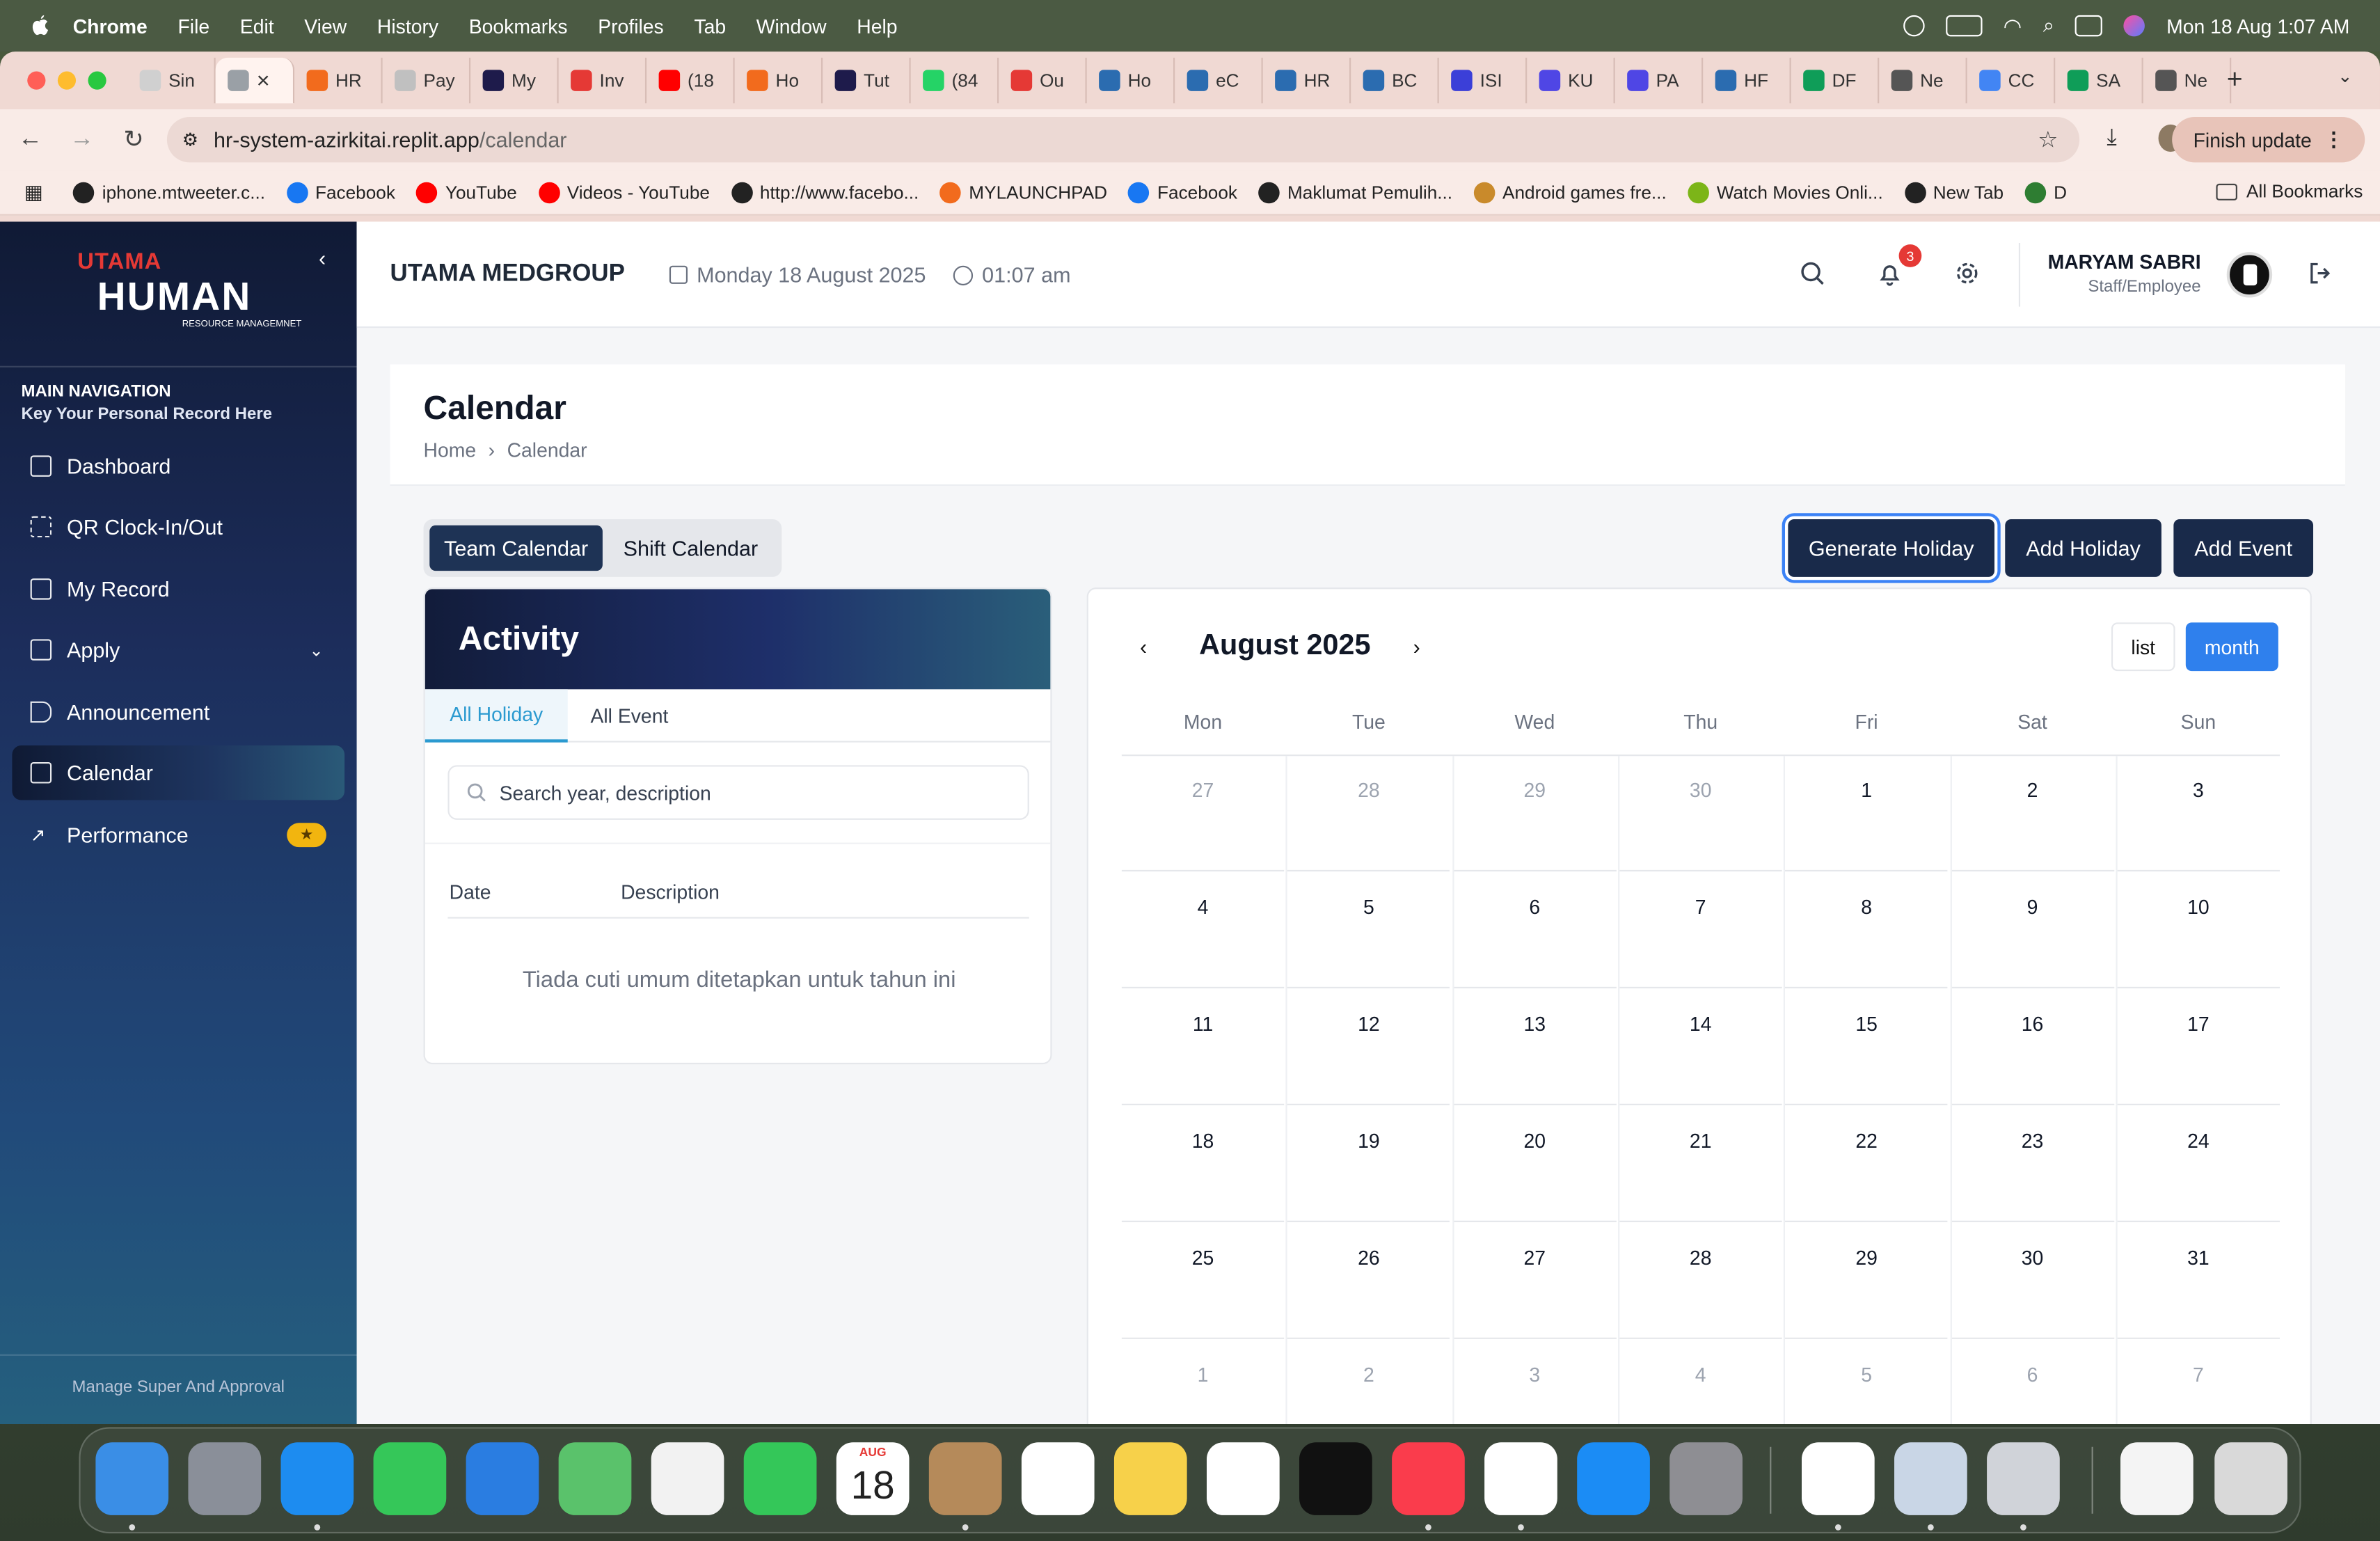 Image resolution: width=2380 pixels, height=1541 pixels. I want to click on menu-bookmarks: Bookmarks, so click(518, 26).